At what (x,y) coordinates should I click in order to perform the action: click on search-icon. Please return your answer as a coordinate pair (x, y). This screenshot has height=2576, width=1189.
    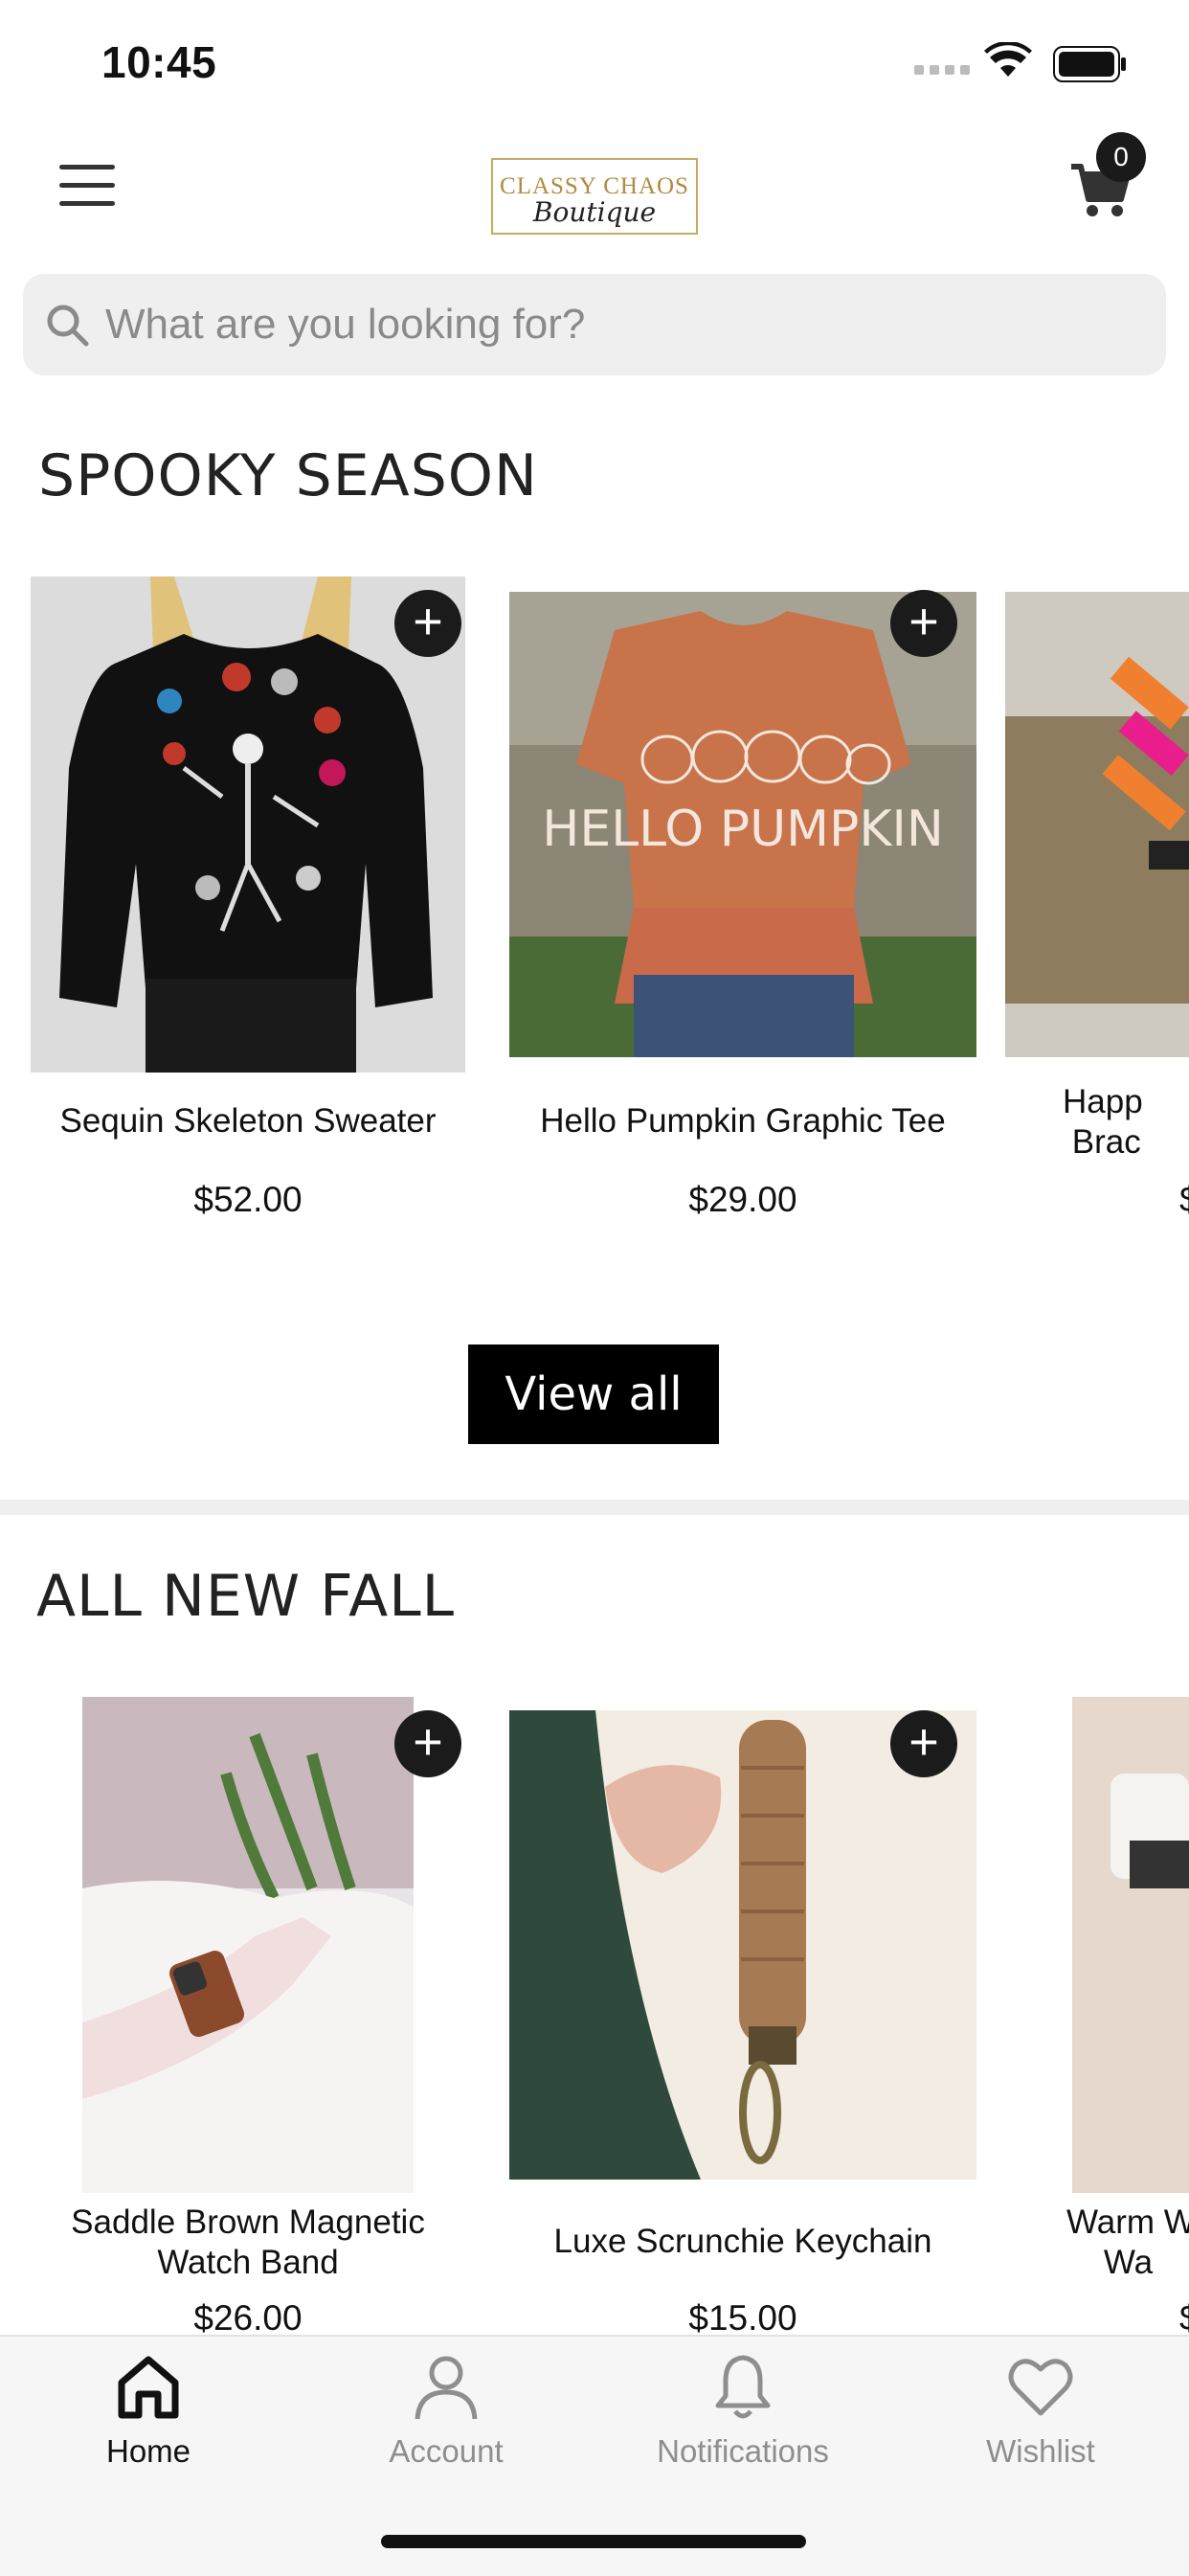
    Looking at the image, I should click on (68, 326).